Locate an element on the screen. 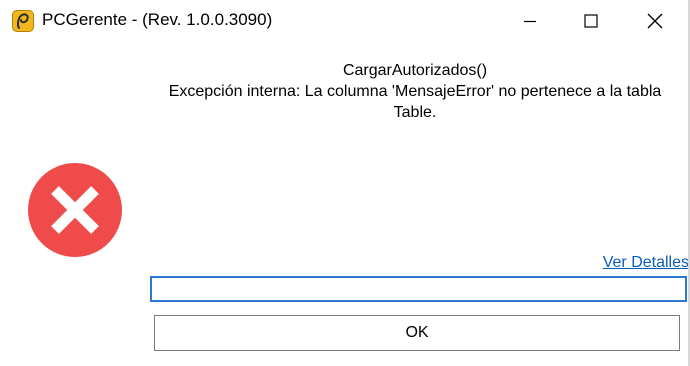  app-logo-icon is located at coordinates (23, 21).